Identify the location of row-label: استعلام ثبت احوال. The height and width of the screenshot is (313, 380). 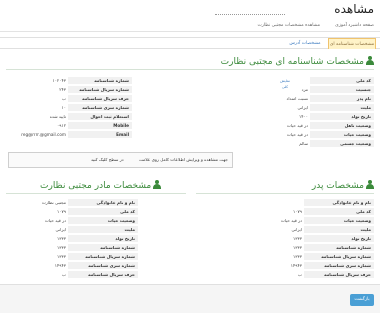
(100, 117).